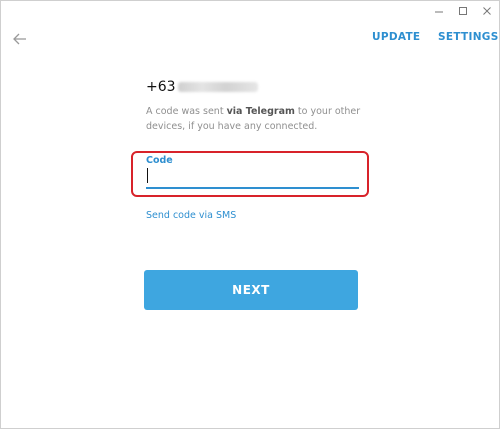 The width and height of the screenshot is (500, 429). I want to click on phone-number-redacted, so click(217, 87).